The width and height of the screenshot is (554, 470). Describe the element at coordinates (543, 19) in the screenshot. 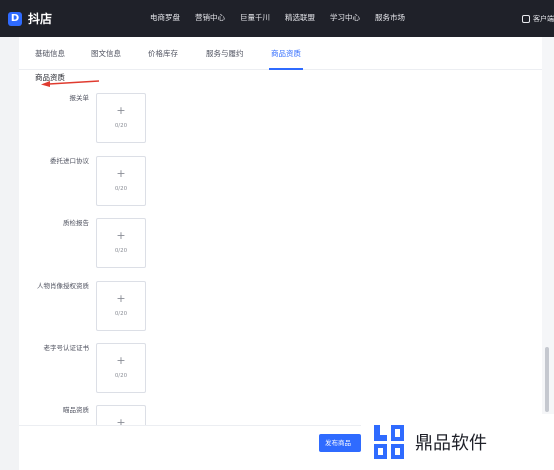

I see `client-download-label: 客户端` at that location.